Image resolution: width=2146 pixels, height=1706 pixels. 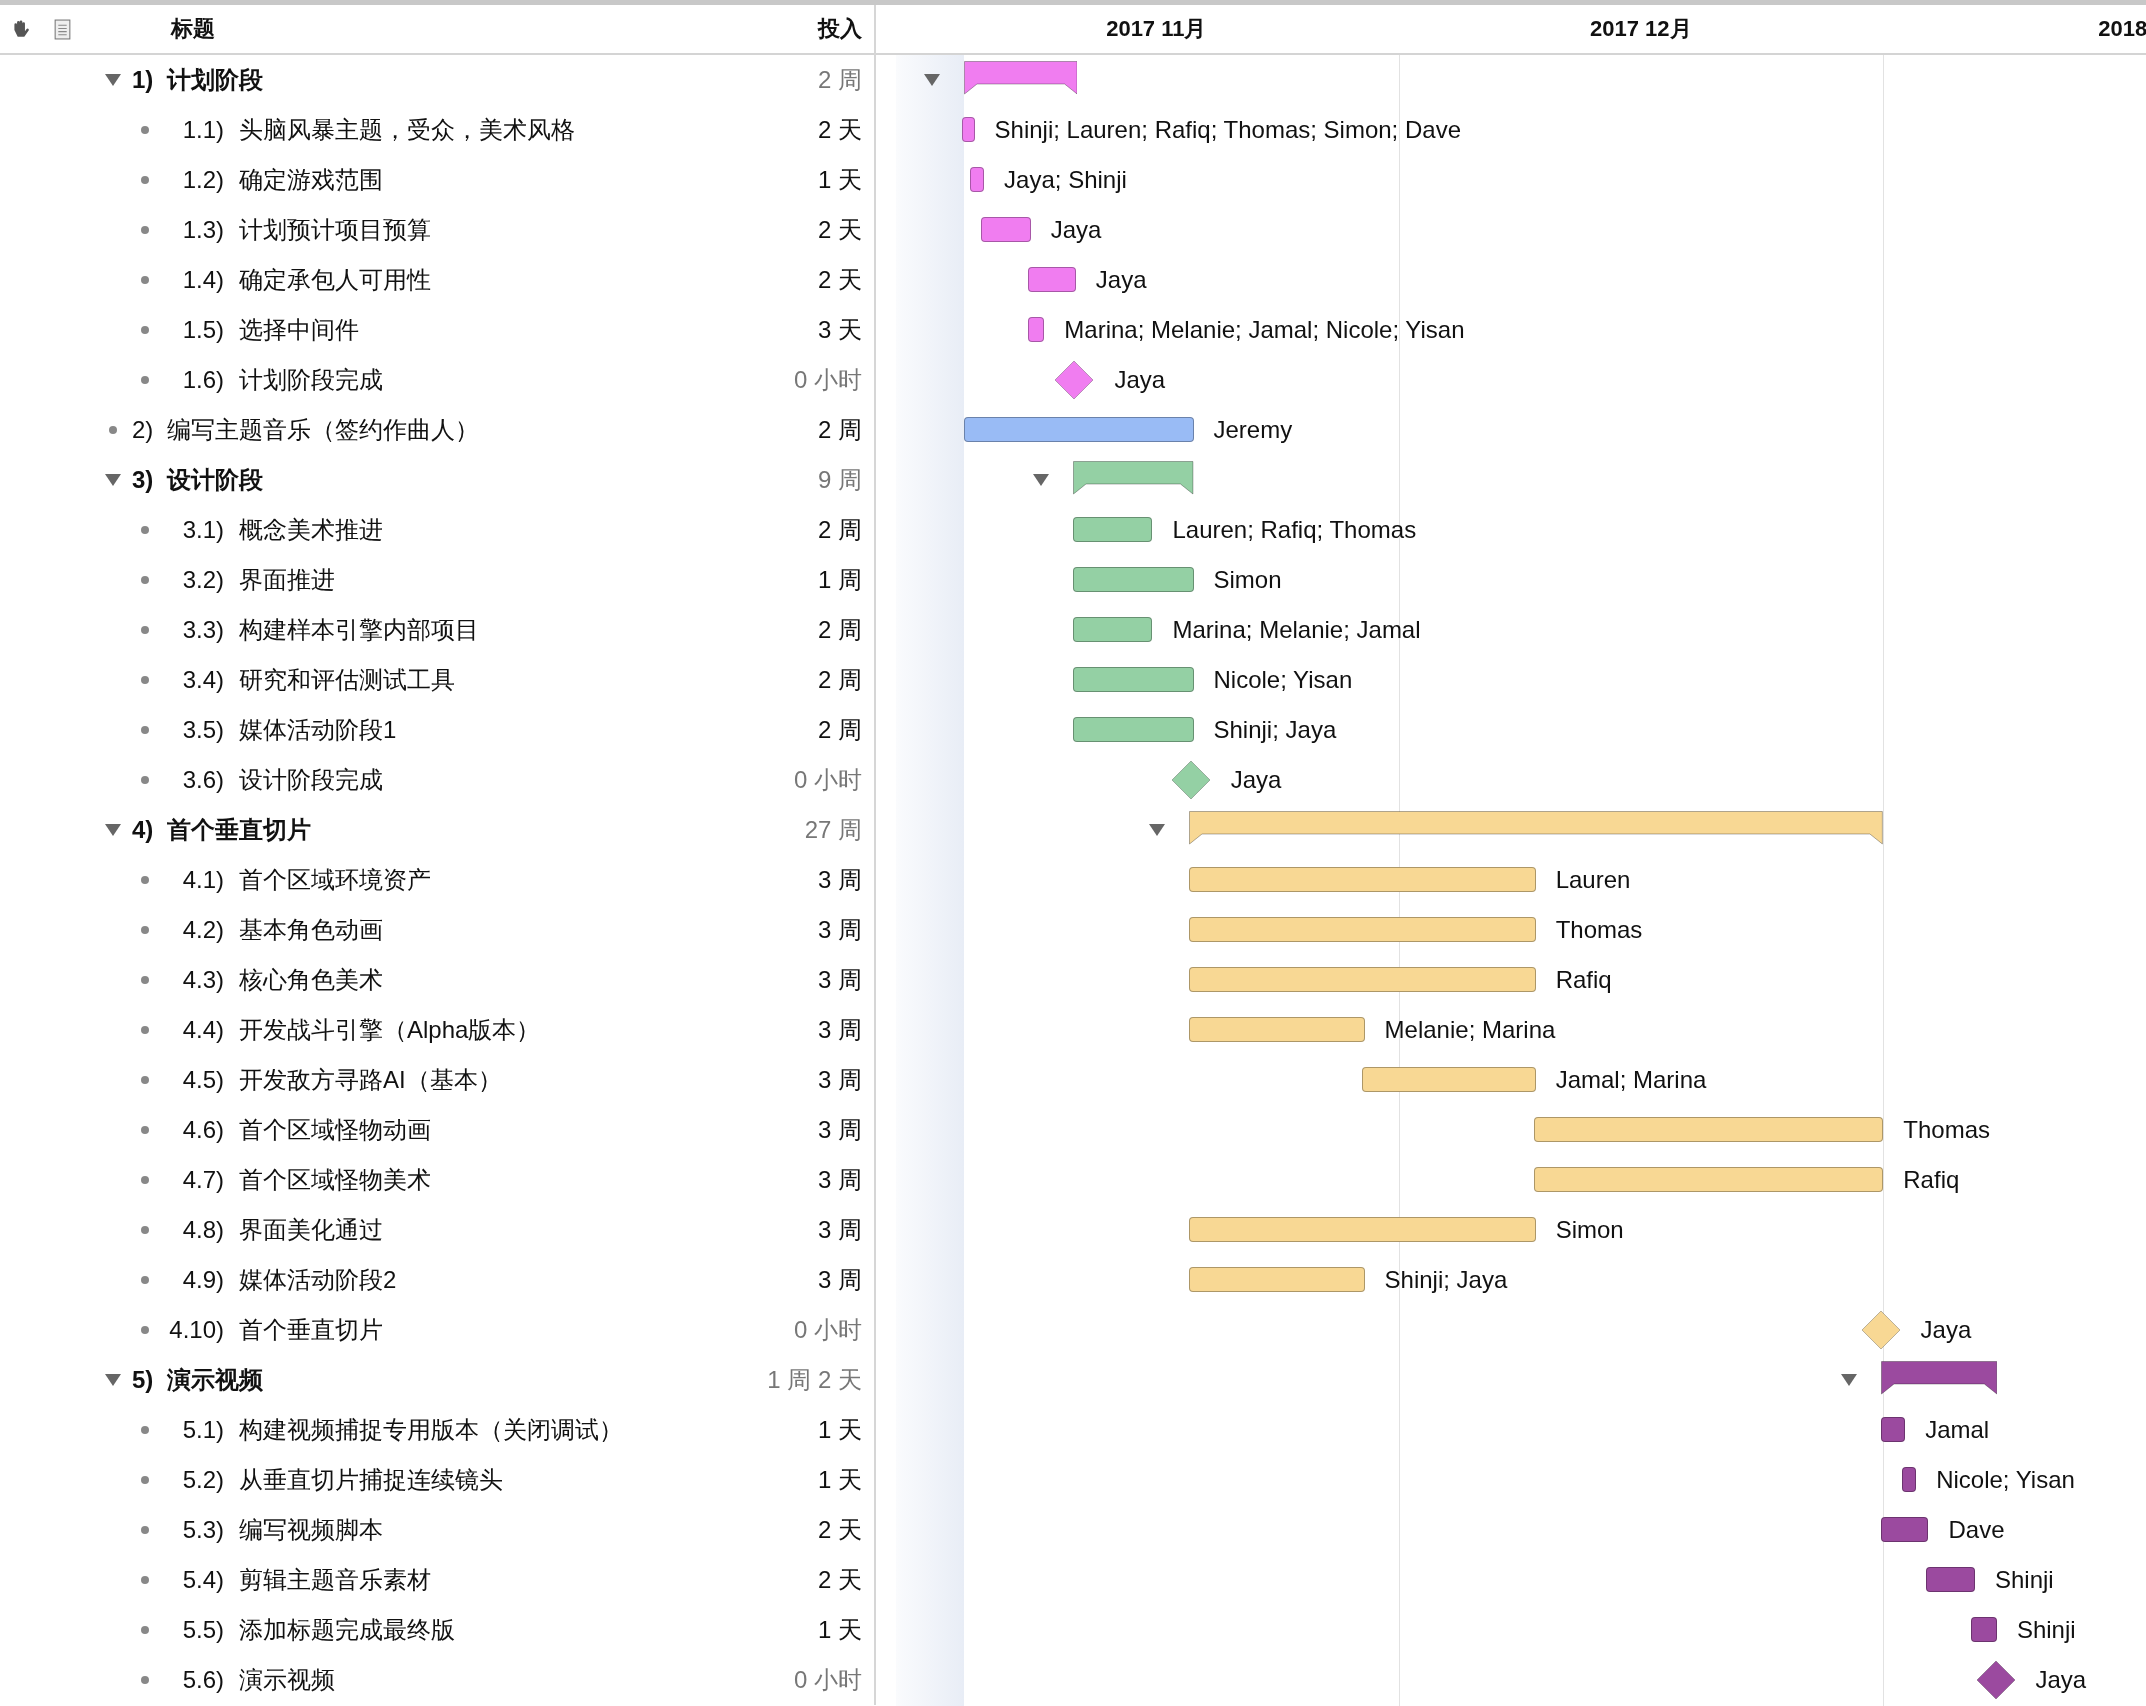 I want to click on outline-number: 1.3), so click(x=202, y=230).